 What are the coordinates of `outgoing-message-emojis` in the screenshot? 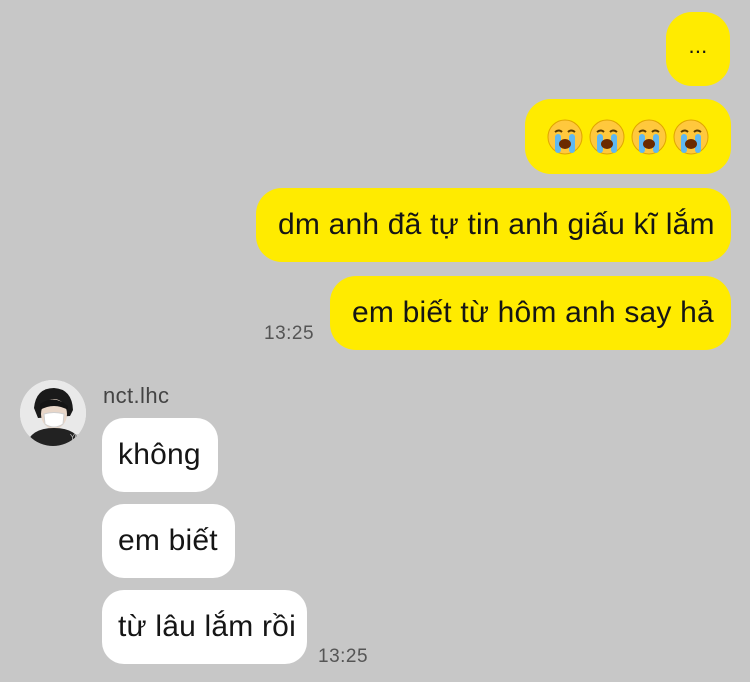 It's located at (628, 136).